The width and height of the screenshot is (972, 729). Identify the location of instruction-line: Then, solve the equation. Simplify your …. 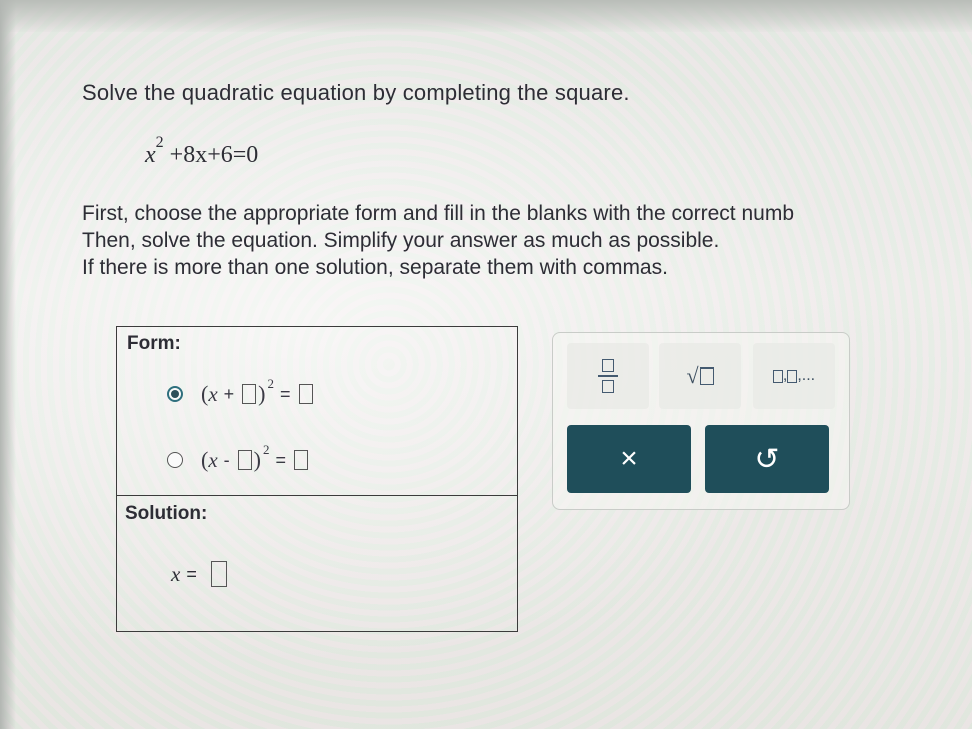
(401, 240).